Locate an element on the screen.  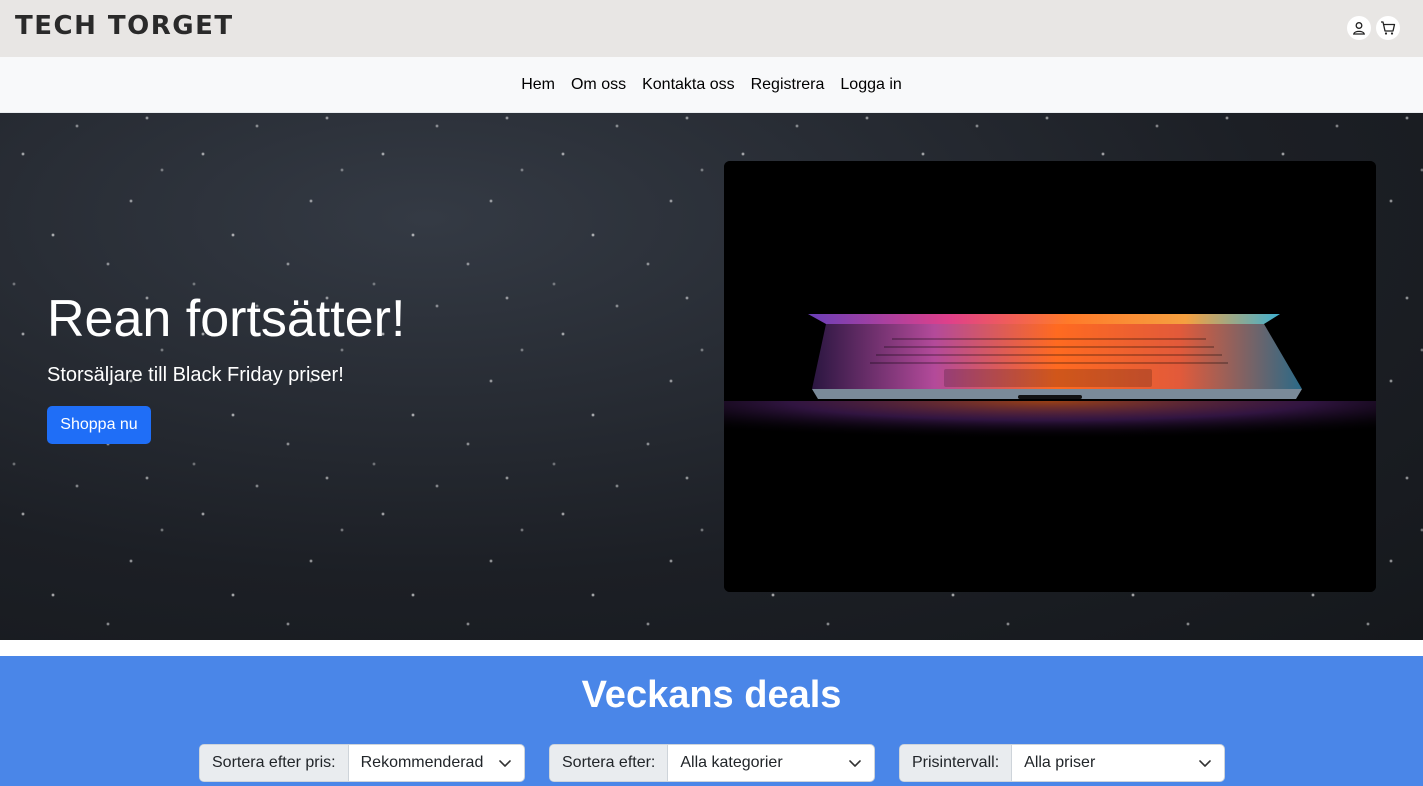
sort-price-select: Rekommenderad is located at coordinates (436, 763).